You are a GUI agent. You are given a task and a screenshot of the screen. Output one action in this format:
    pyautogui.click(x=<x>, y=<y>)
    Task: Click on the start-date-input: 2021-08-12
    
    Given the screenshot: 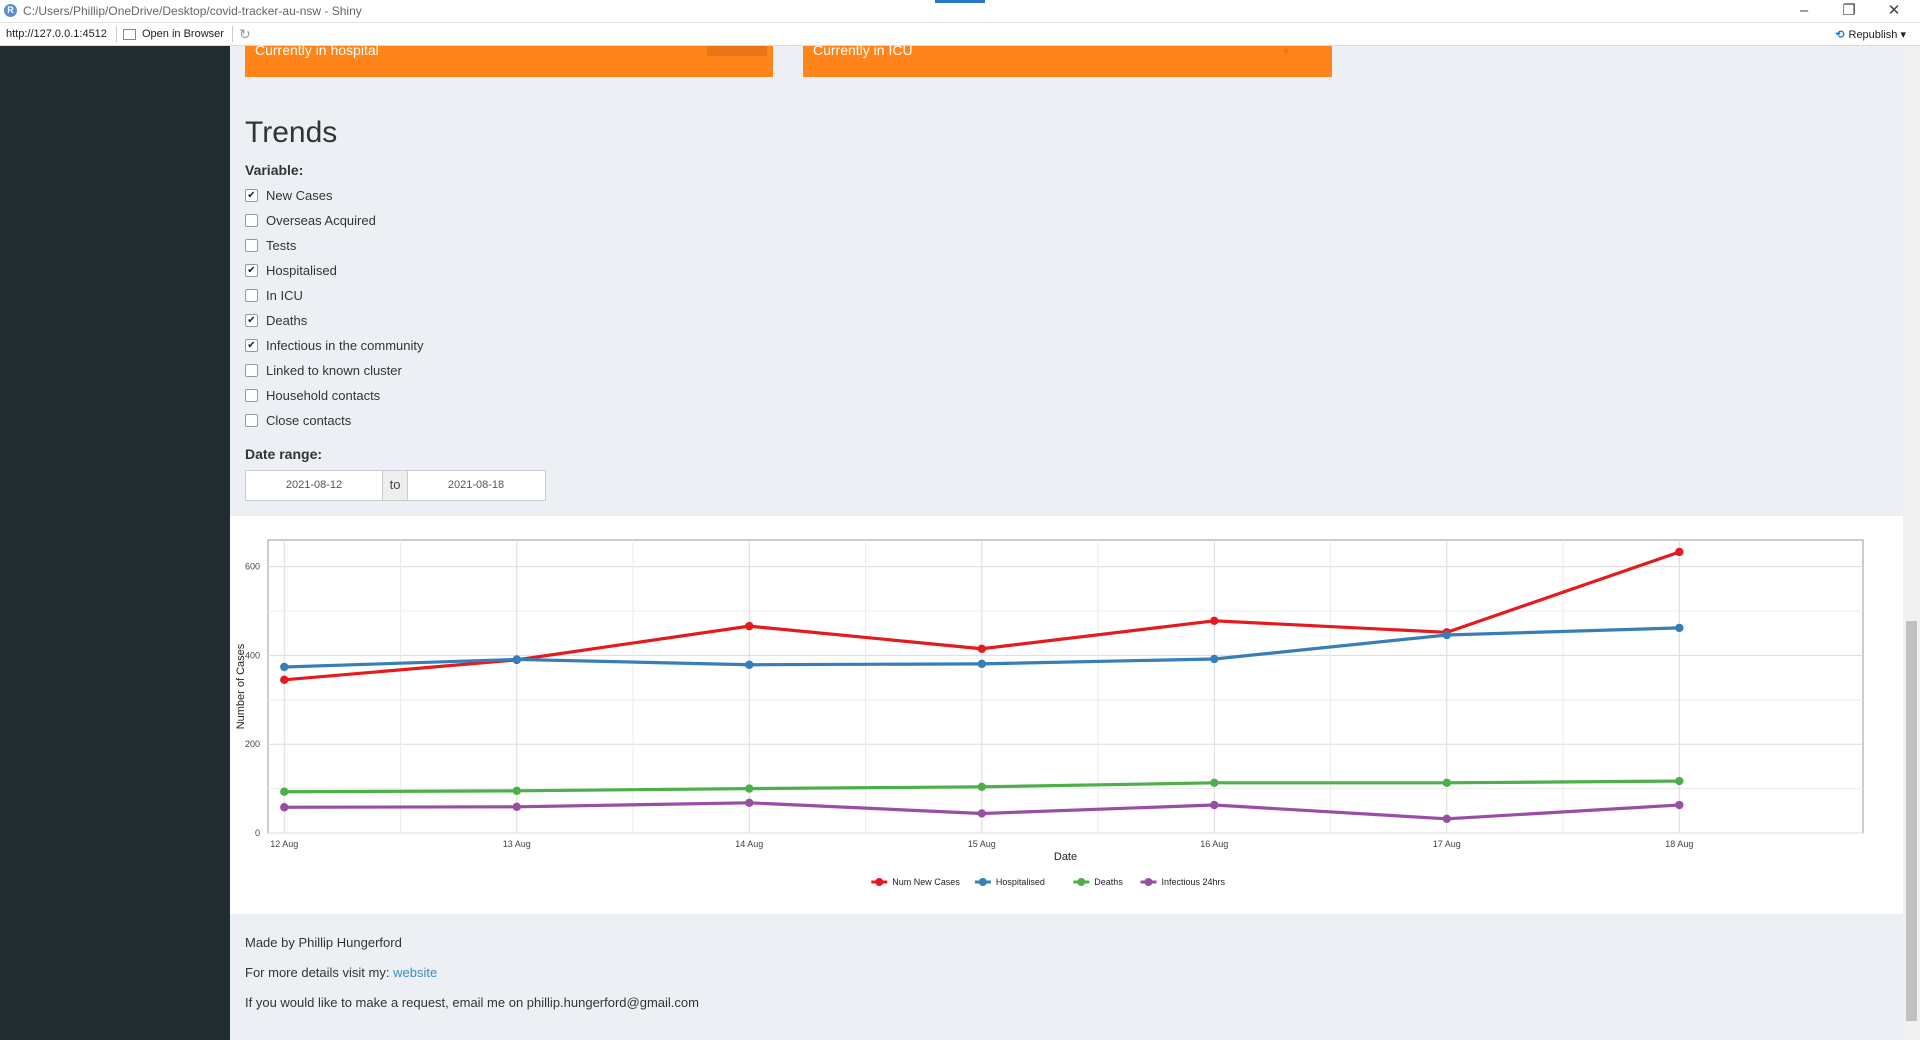 What is the action you would take?
    pyautogui.click(x=314, y=485)
    